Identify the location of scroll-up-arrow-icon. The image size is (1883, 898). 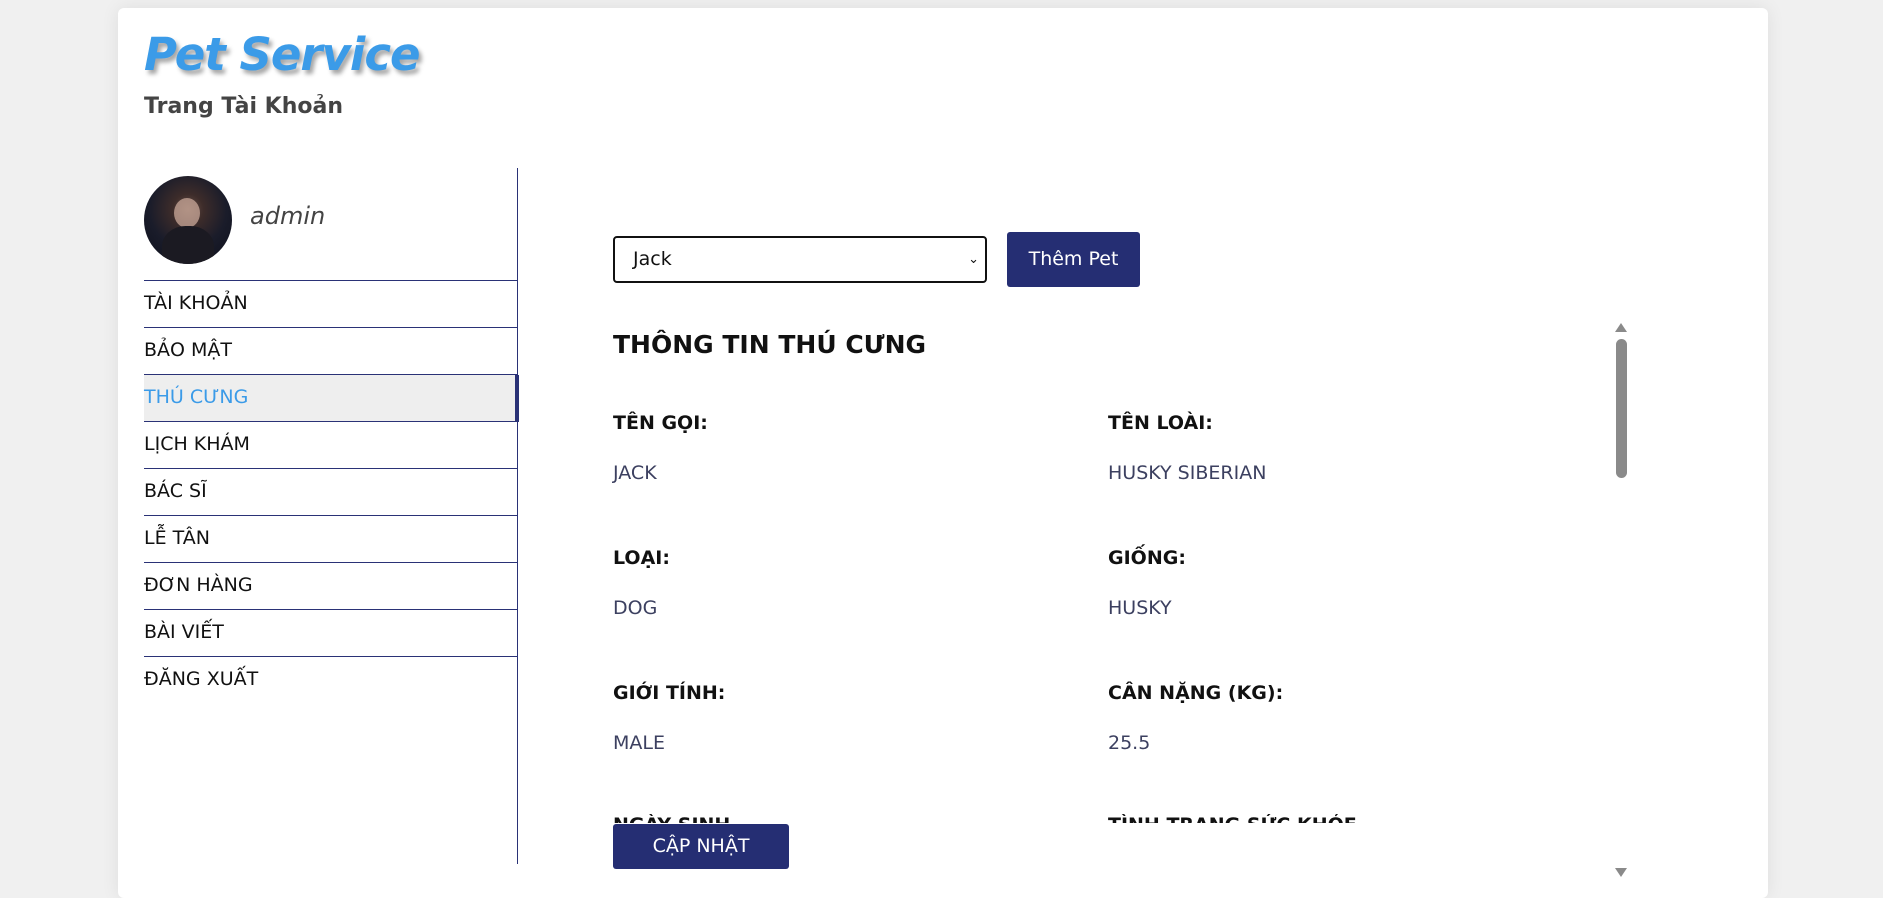
(1621, 327).